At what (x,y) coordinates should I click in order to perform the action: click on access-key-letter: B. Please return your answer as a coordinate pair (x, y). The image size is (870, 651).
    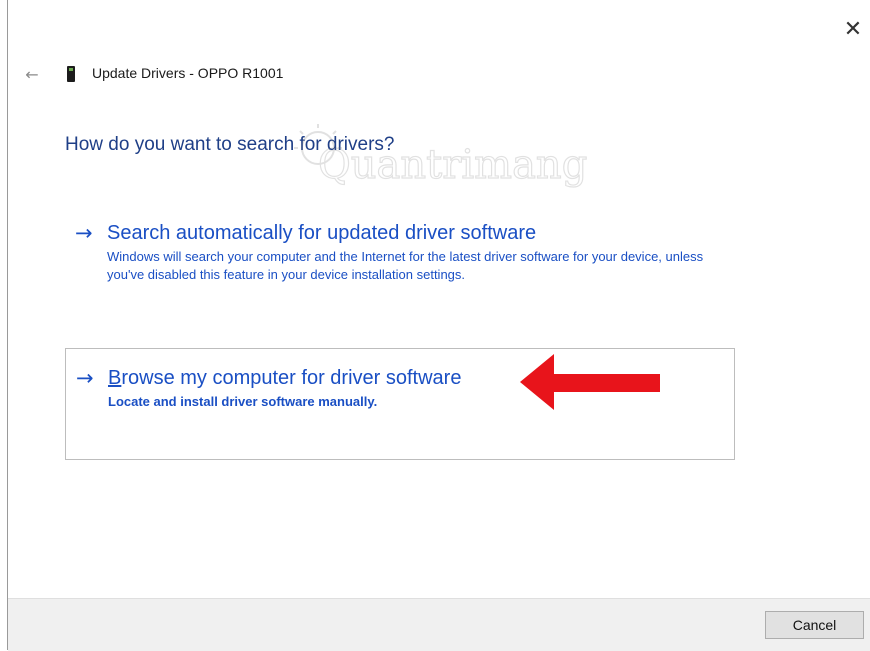
    Looking at the image, I should click on (115, 378).